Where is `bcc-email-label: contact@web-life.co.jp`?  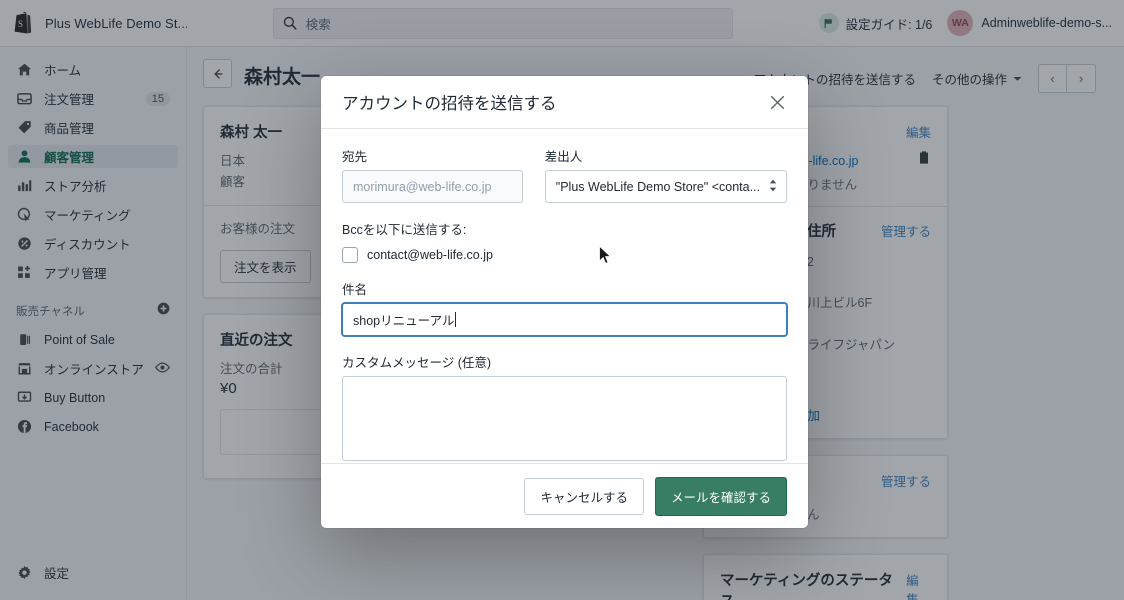 bcc-email-label: contact@web-life.co.jp is located at coordinates (430, 255).